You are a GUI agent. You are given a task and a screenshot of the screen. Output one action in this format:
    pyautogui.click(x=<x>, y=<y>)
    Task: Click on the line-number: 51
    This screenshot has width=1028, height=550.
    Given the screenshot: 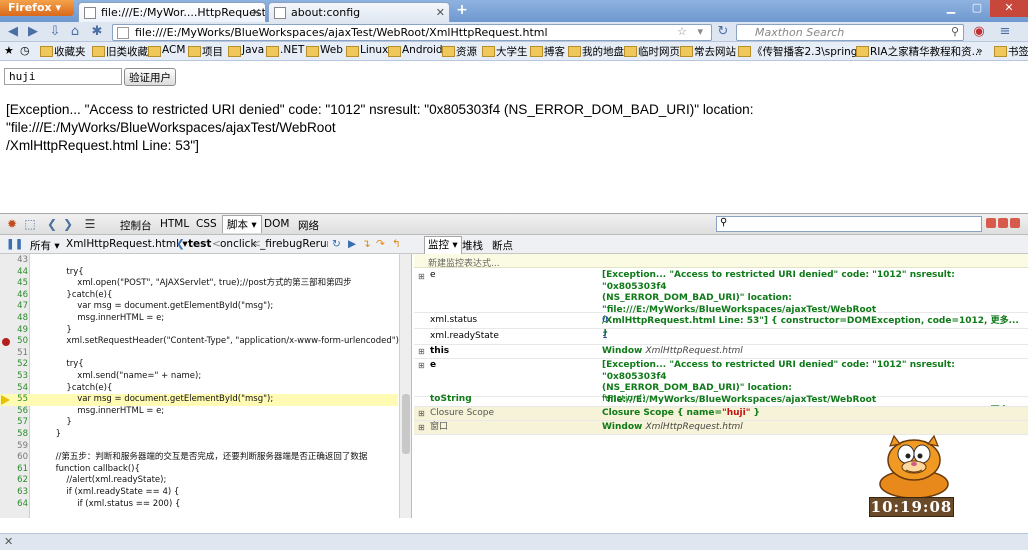 What is the action you would take?
    pyautogui.click(x=14, y=354)
    